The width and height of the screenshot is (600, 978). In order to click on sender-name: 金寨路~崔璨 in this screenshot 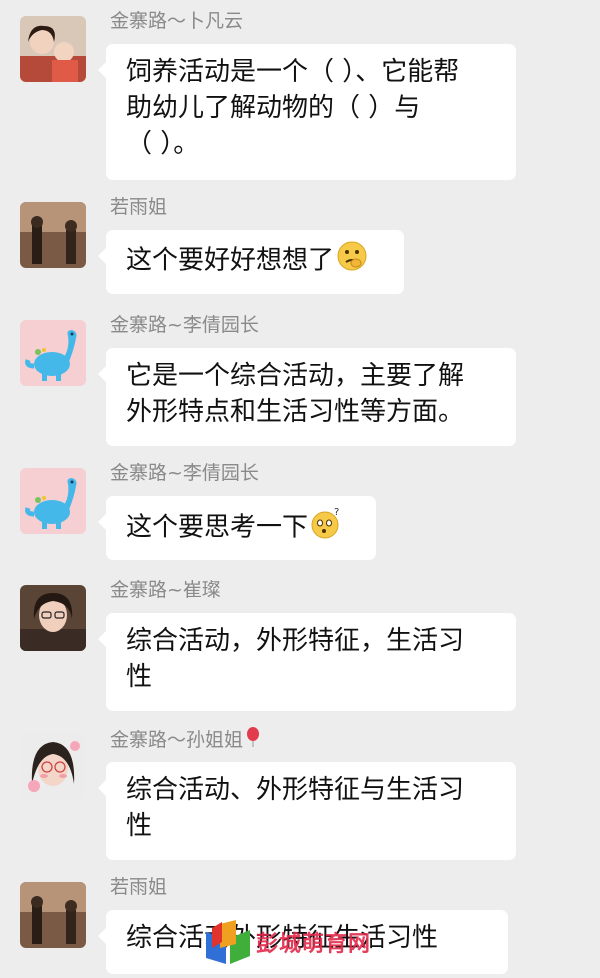, I will do `click(165, 590)`.